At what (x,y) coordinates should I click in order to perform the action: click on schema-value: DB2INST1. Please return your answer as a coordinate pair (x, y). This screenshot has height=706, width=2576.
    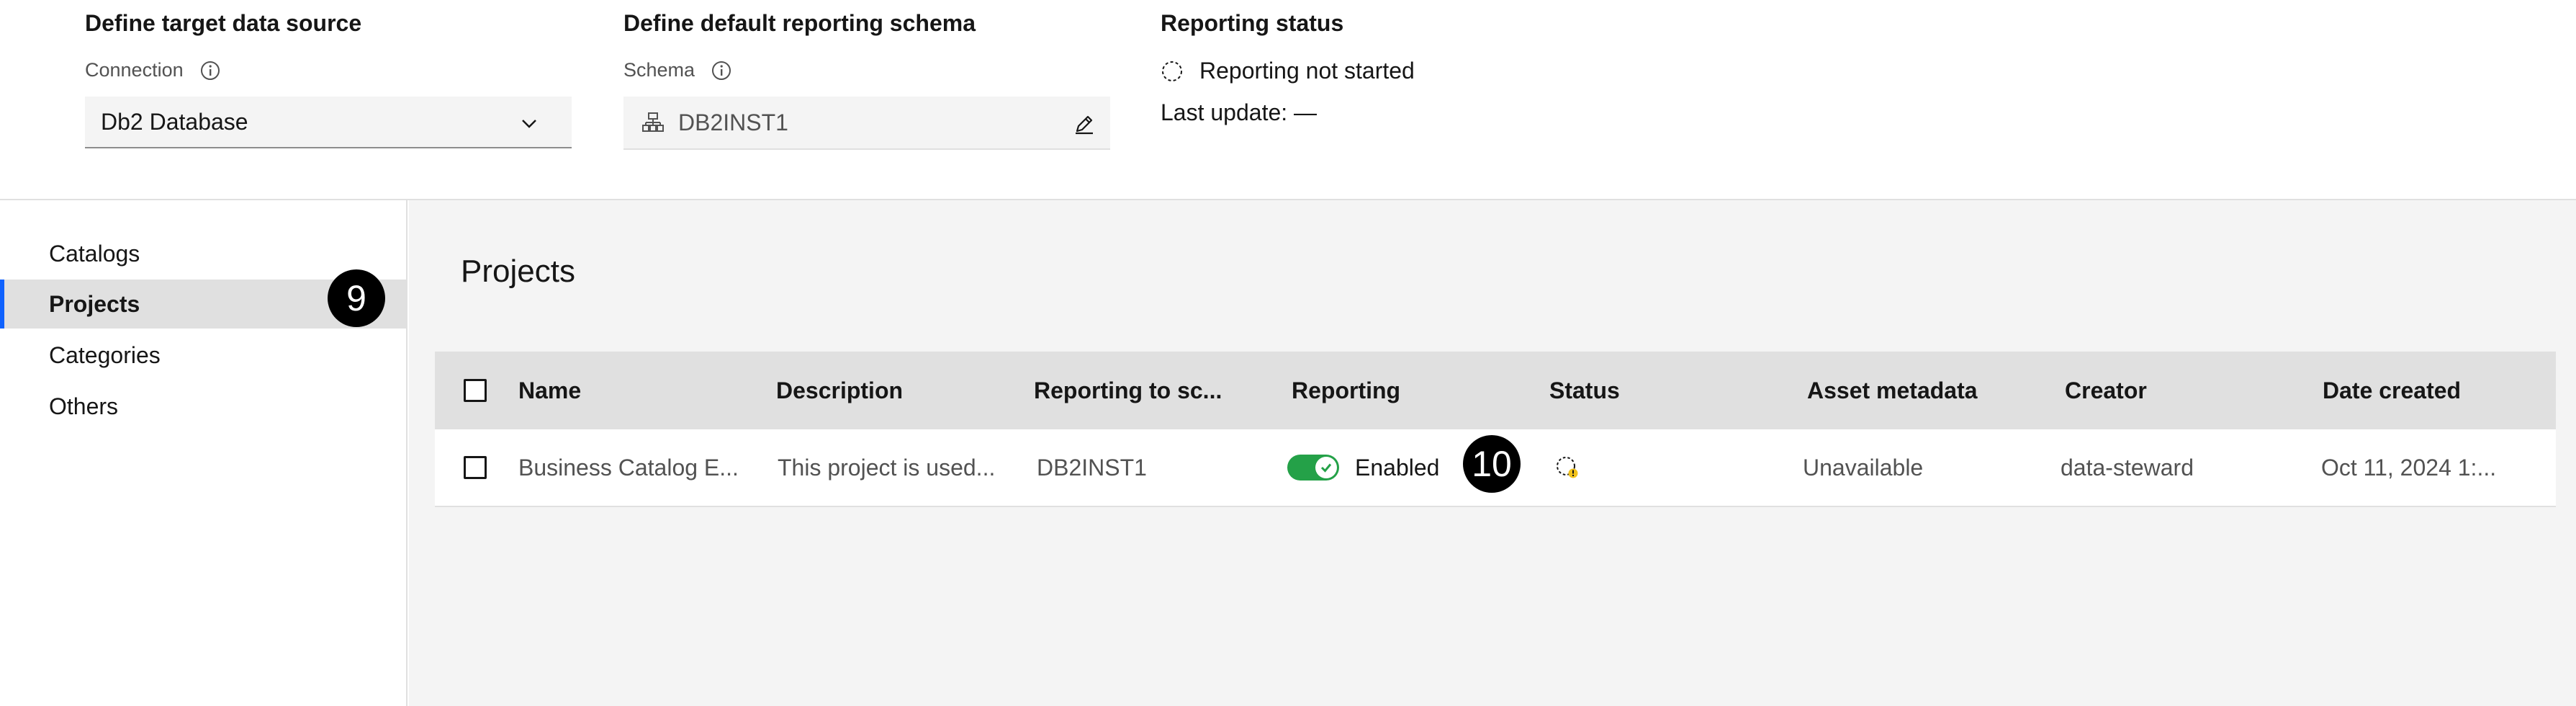
    Looking at the image, I should click on (733, 122).